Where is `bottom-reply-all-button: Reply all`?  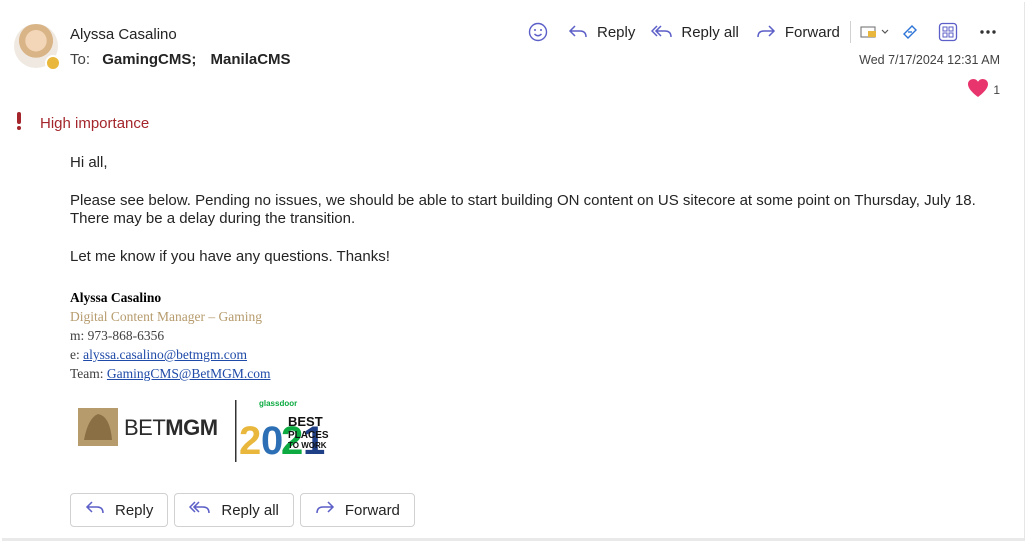 bottom-reply-all-button: Reply all is located at coordinates (234, 510).